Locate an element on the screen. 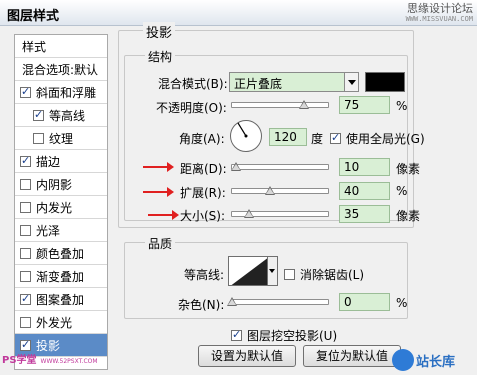 This screenshot has height=375, width=477. sidebar-item: 内阴影 is located at coordinates (61, 184).